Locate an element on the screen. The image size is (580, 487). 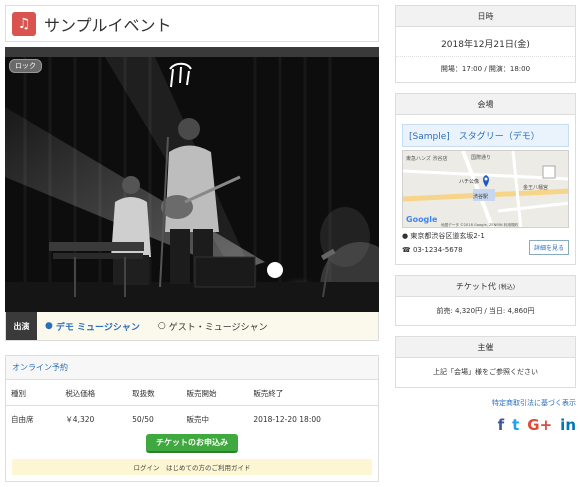
schedule-panel: 日時 2018年12月21日(金) 開場：17:00 / 開演：18:00 is located at coordinates (485, 44).